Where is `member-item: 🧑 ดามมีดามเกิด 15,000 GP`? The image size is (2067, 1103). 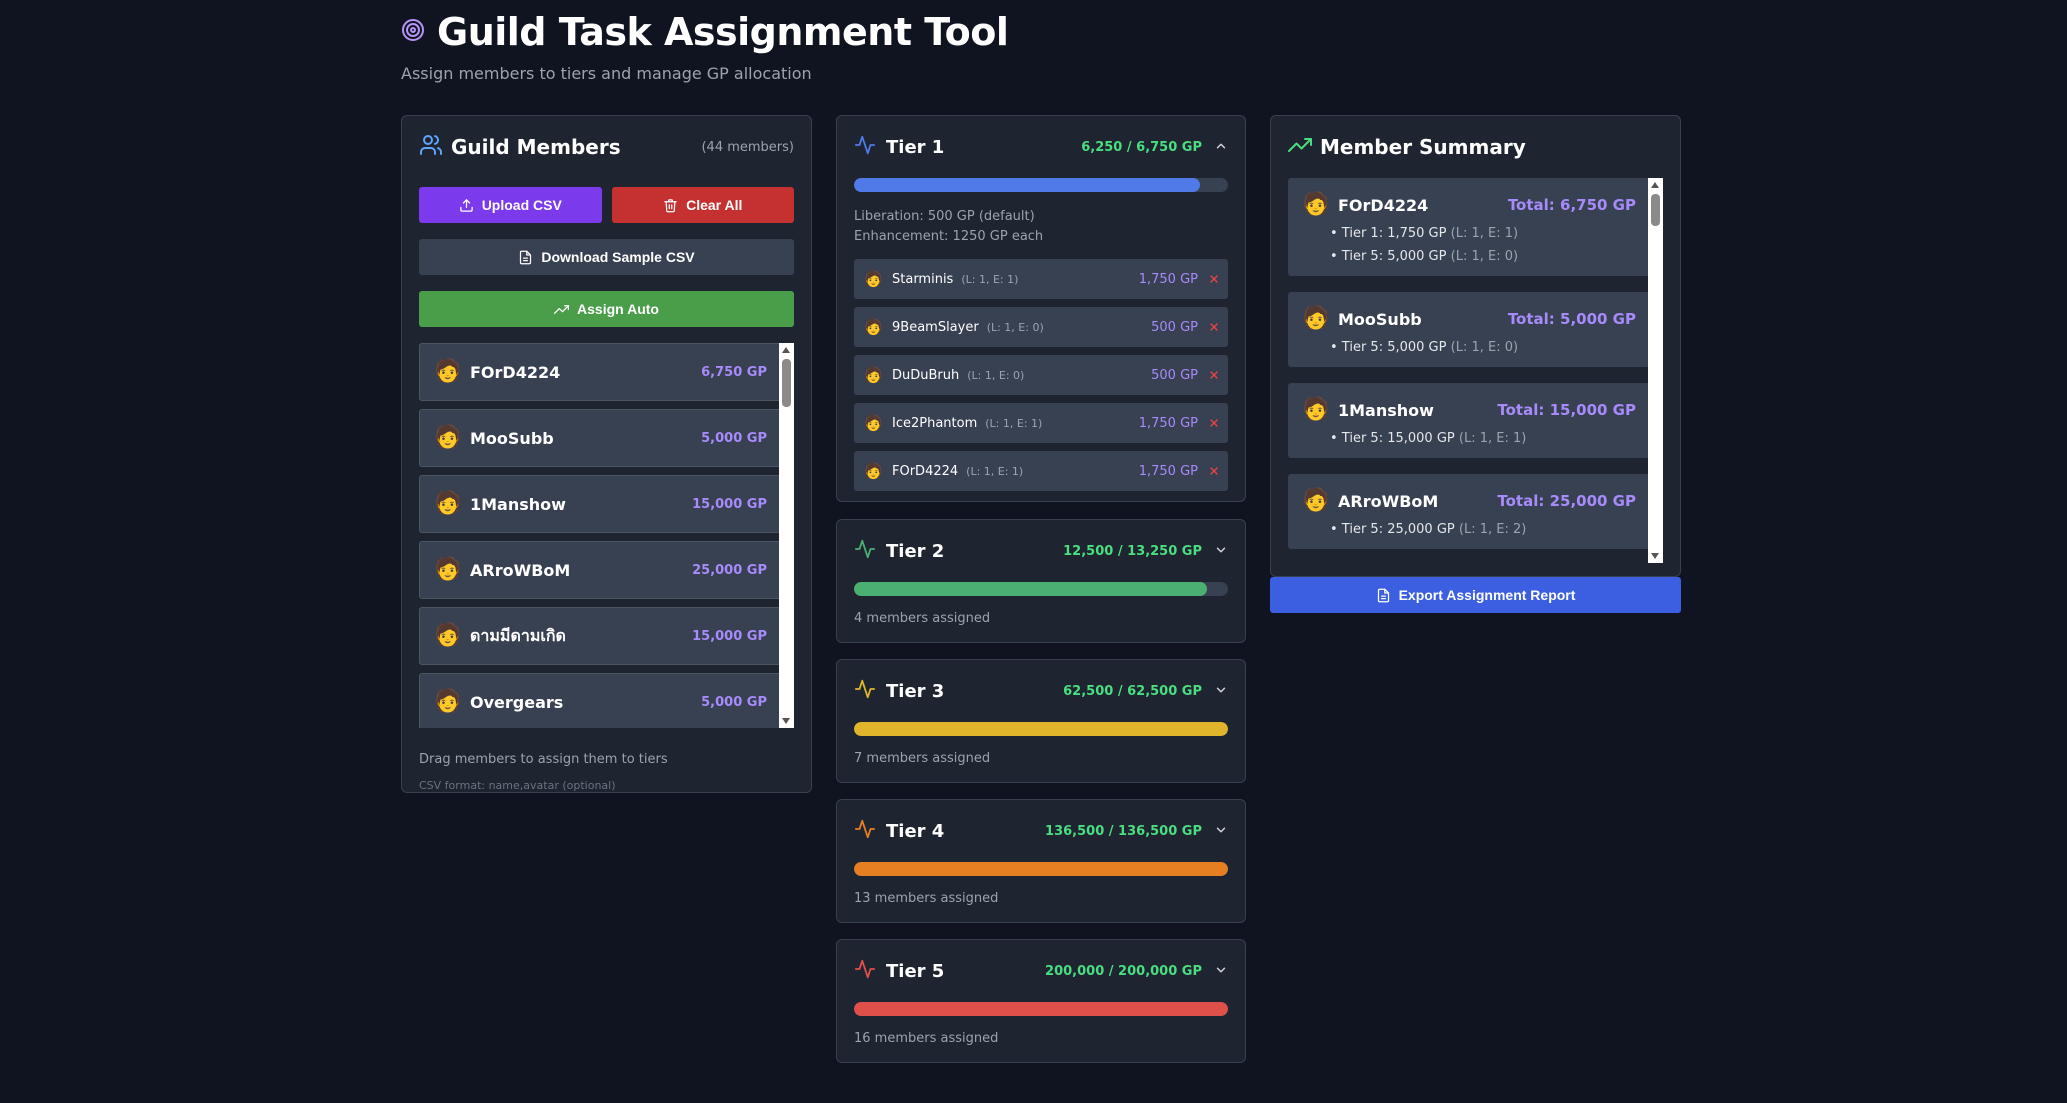
member-item: 🧑 ดามมีดามเกิด 15,000 GP is located at coordinates (600, 636).